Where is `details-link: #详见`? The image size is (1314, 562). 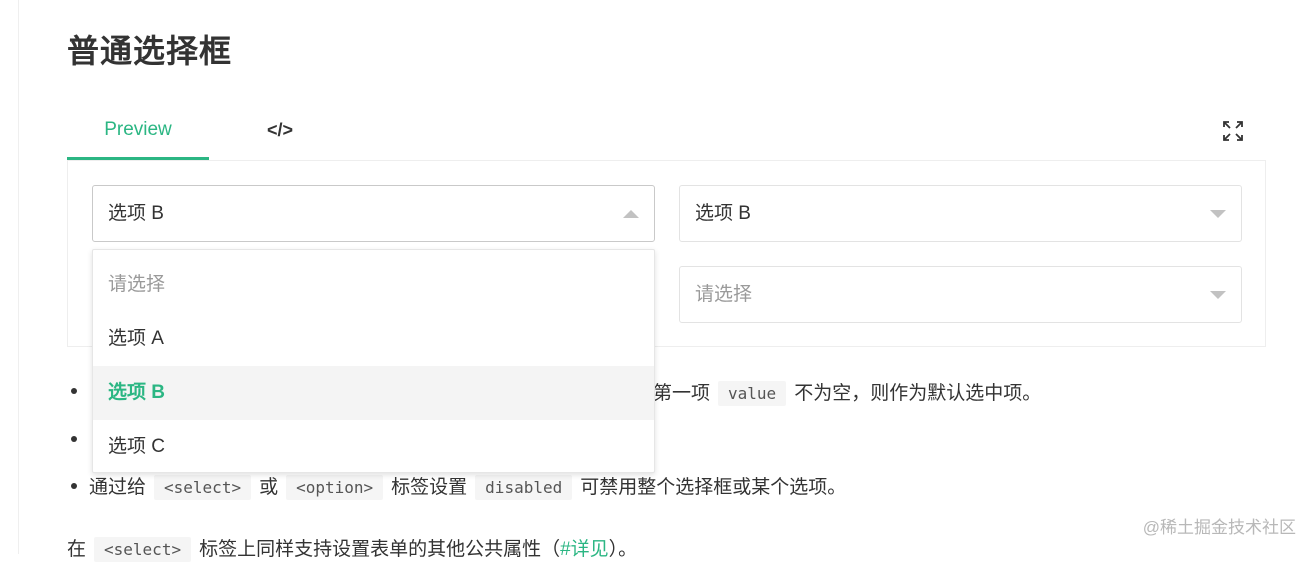 details-link: #详见 is located at coordinates (584, 549).